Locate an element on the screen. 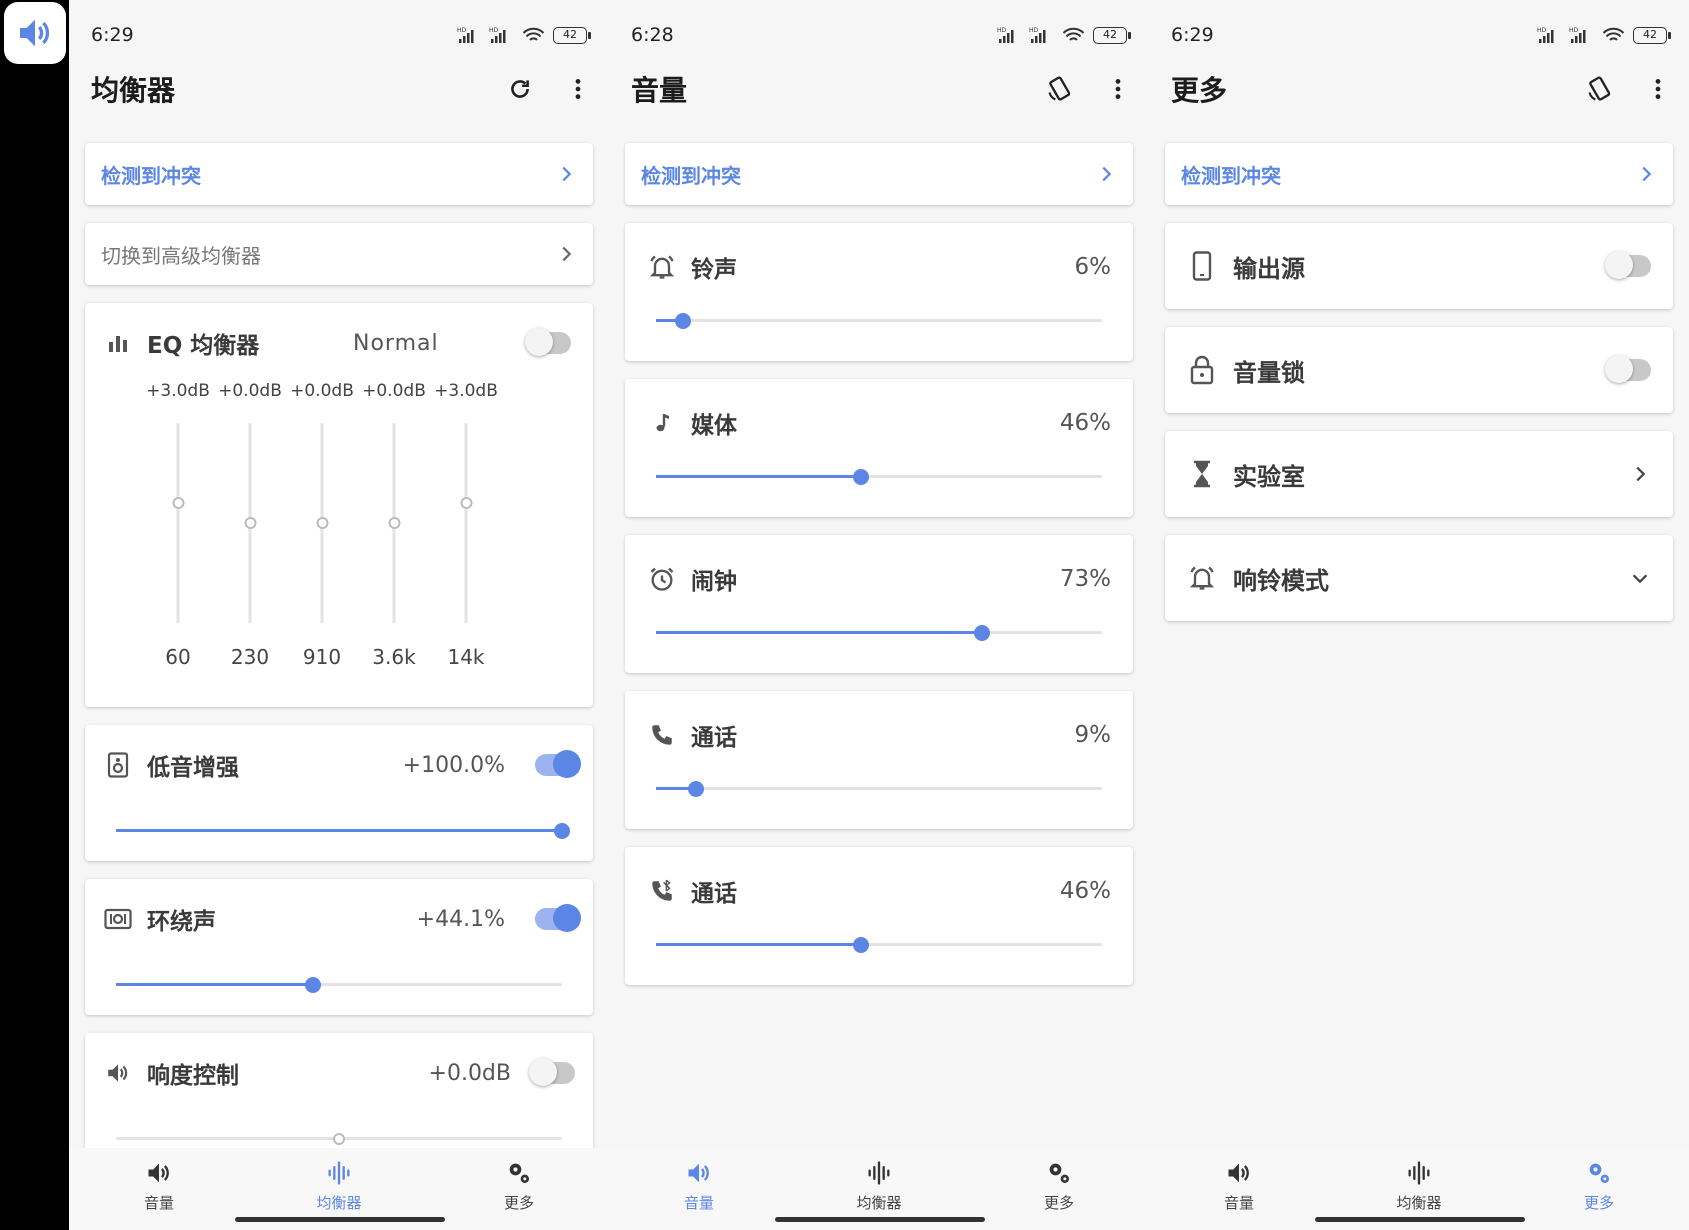  battery-icon: 42 is located at coordinates (572, 35).